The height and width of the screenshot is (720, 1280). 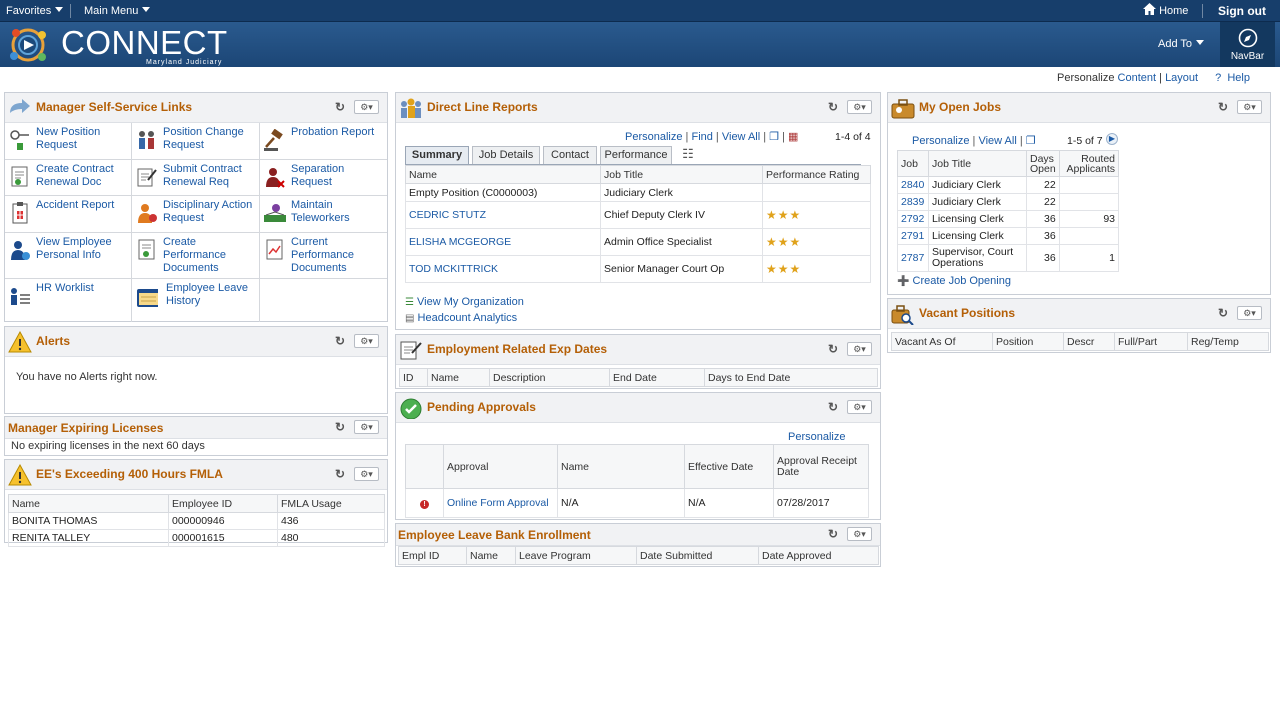 What do you see at coordinates (1181, 44) in the screenshot?
I see `add-to-menu: Add To` at bounding box center [1181, 44].